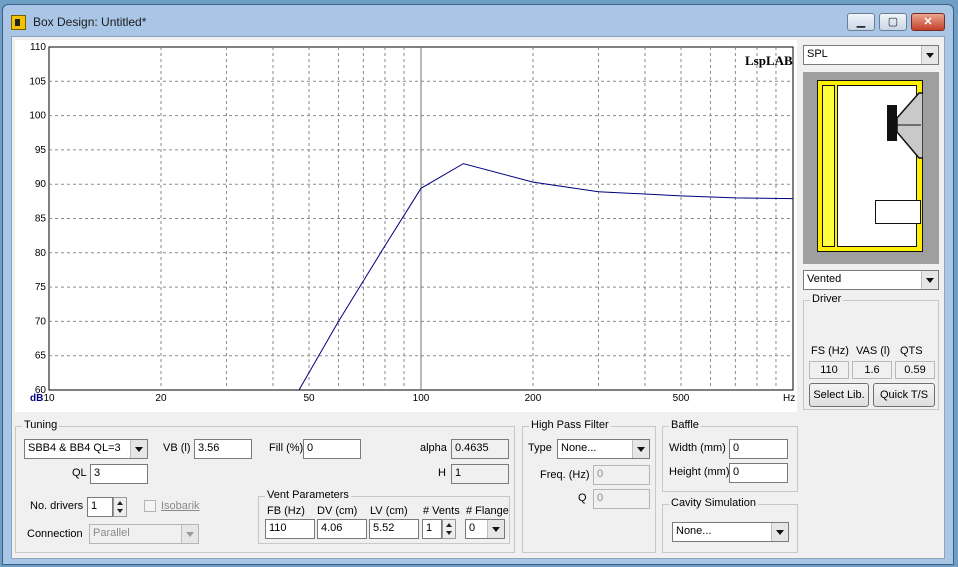  What do you see at coordinates (839, 395) in the screenshot?
I see `select-lib-button: Select Lib.` at bounding box center [839, 395].